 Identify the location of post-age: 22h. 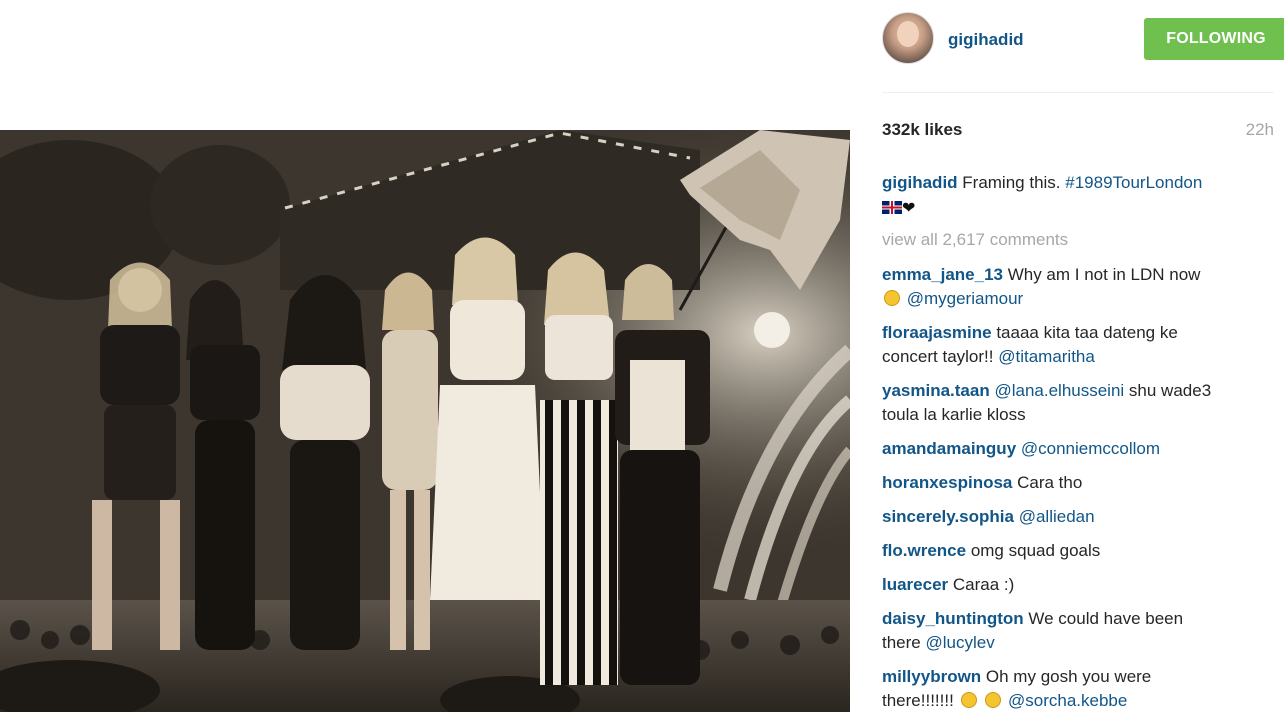
(1260, 130).